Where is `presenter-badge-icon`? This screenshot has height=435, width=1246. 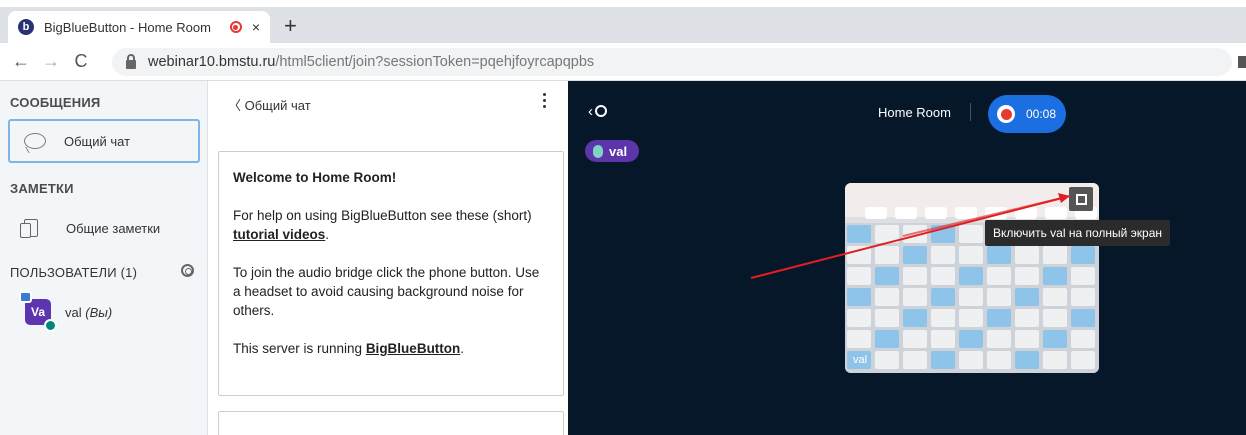 presenter-badge-icon is located at coordinates (25, 297).